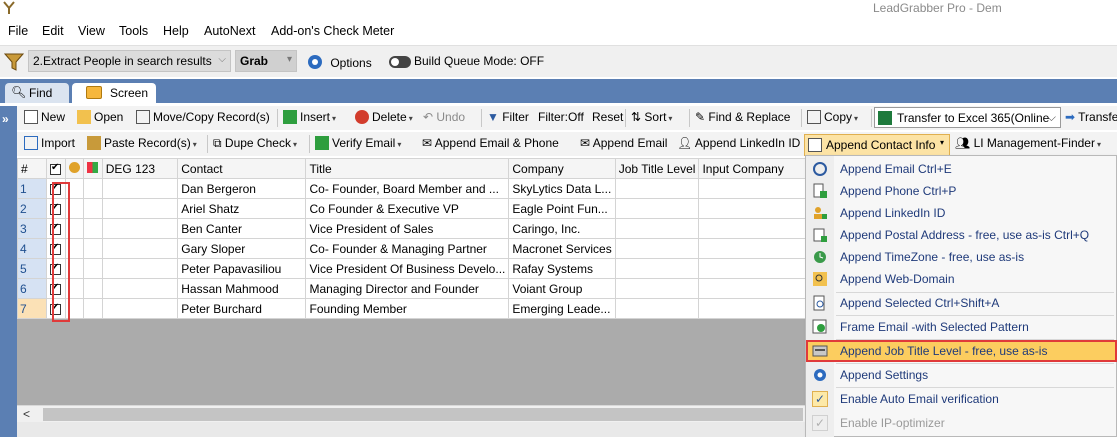 This screenshot has height=437, width=1117. Describe the element at coordinates (967, 117) in the screenshot. I see `transfer-destination-select: Transfer to Excel 365(Online ⌵` at that location.